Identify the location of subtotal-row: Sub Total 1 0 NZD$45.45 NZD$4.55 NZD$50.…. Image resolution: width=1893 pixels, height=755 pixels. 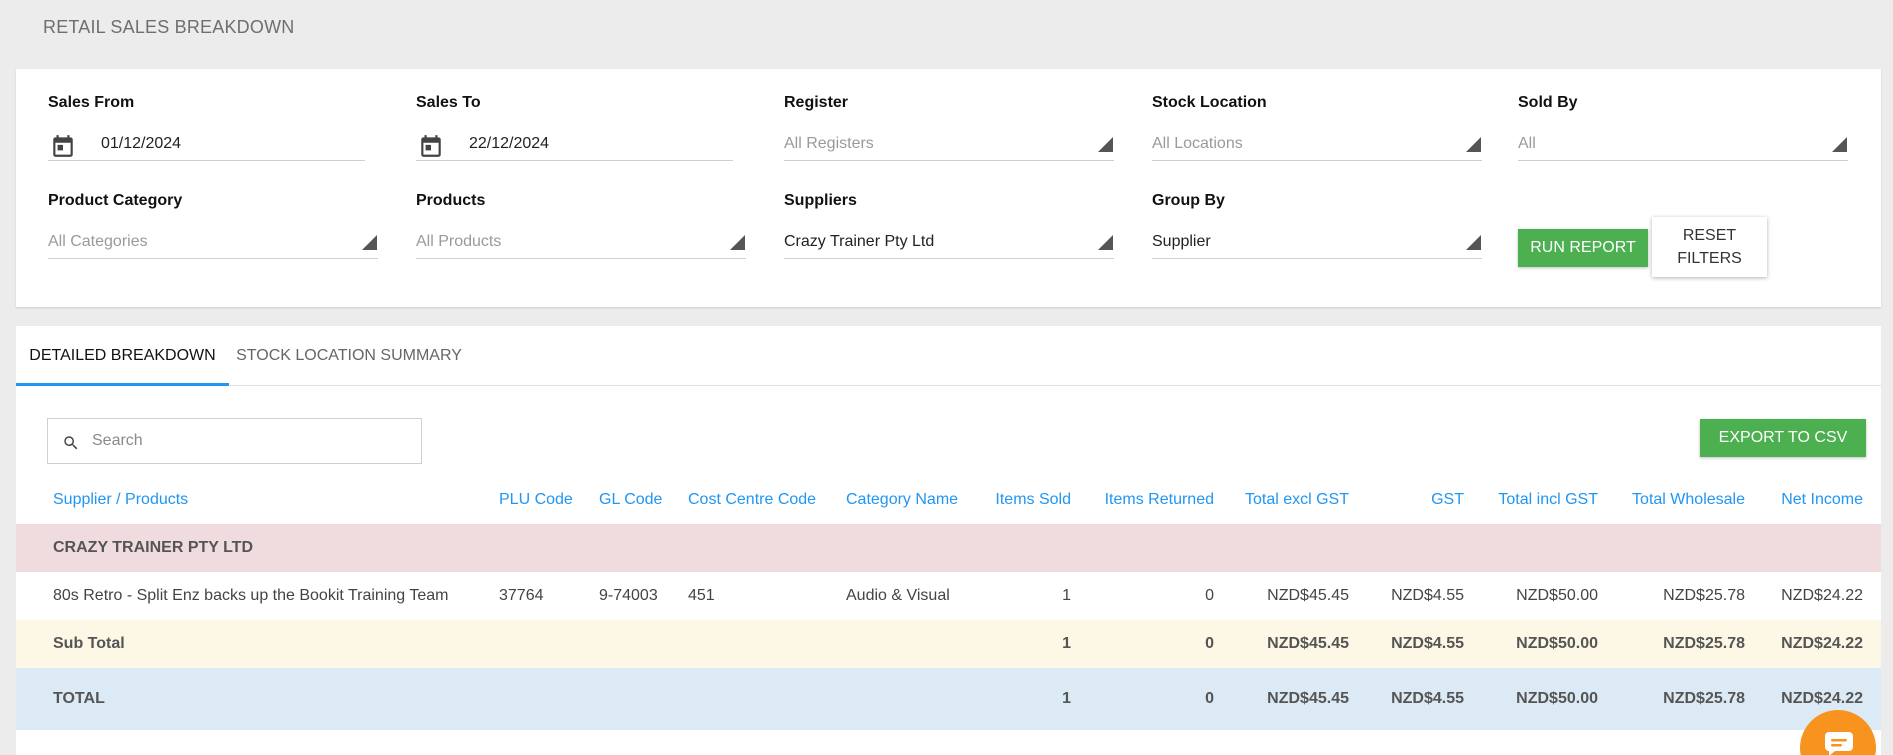
(948, 644).